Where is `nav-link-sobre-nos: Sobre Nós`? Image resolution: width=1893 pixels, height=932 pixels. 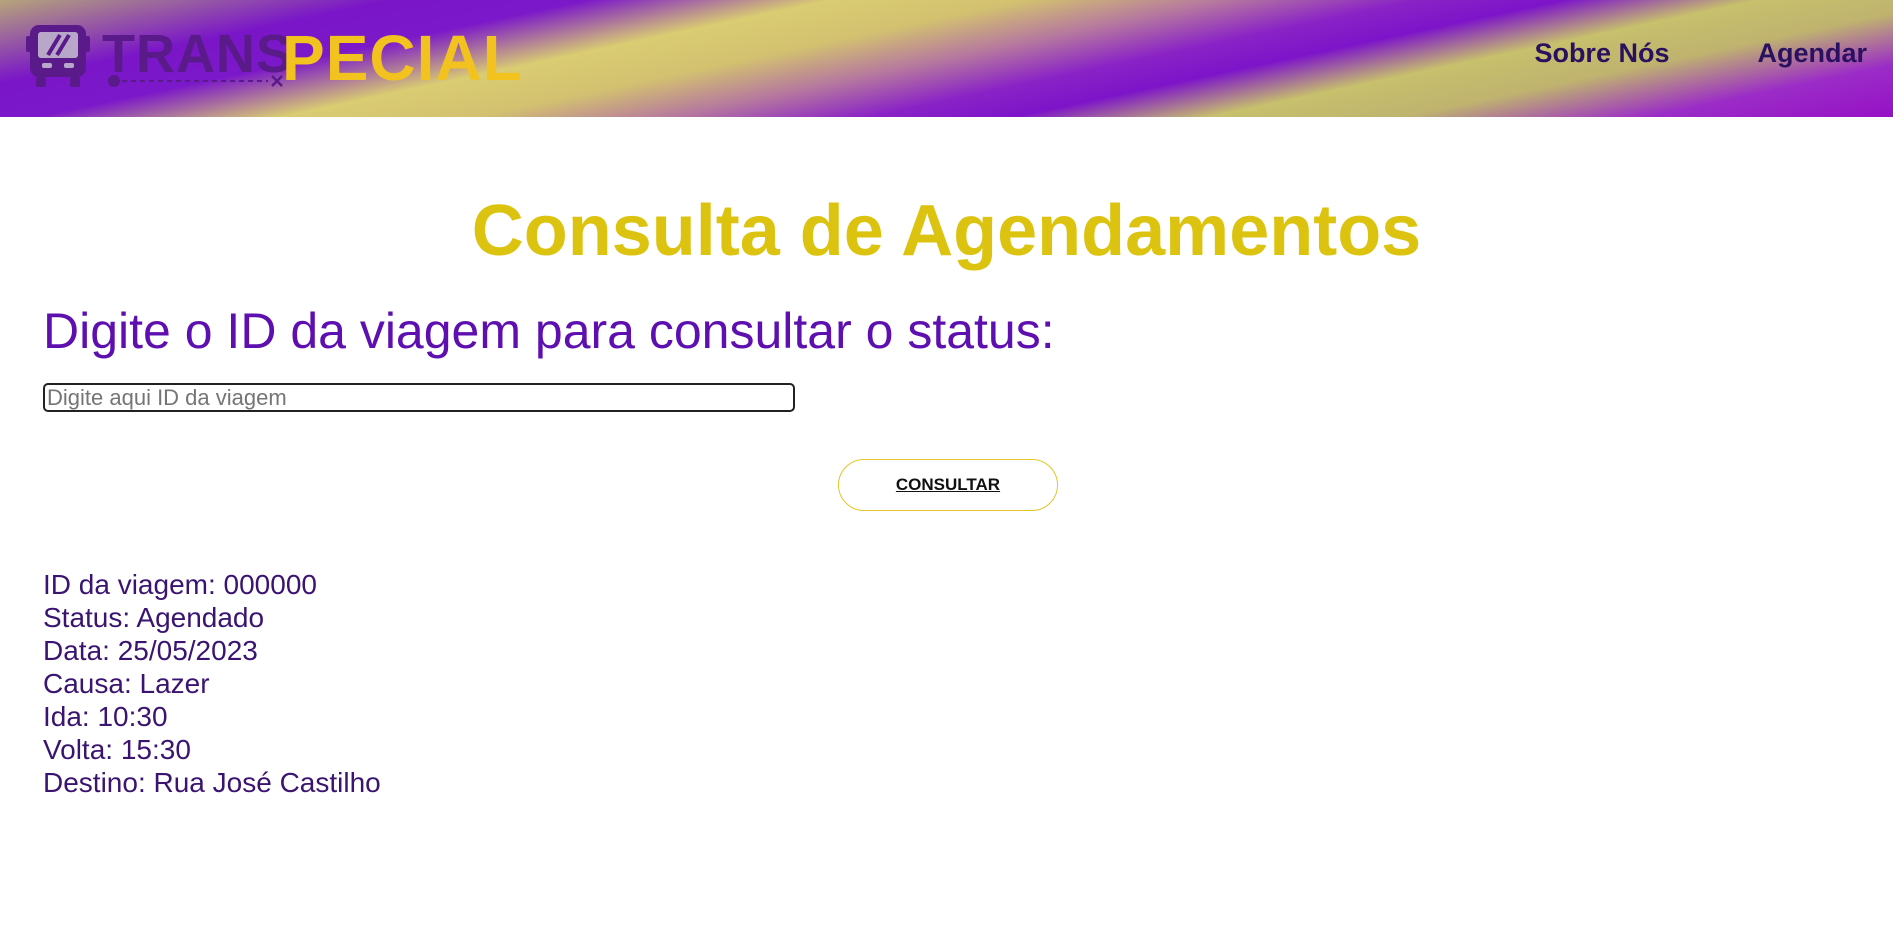 nav-link-sobre-nos: Sobre Nós is located at coordinates (1601, 53).